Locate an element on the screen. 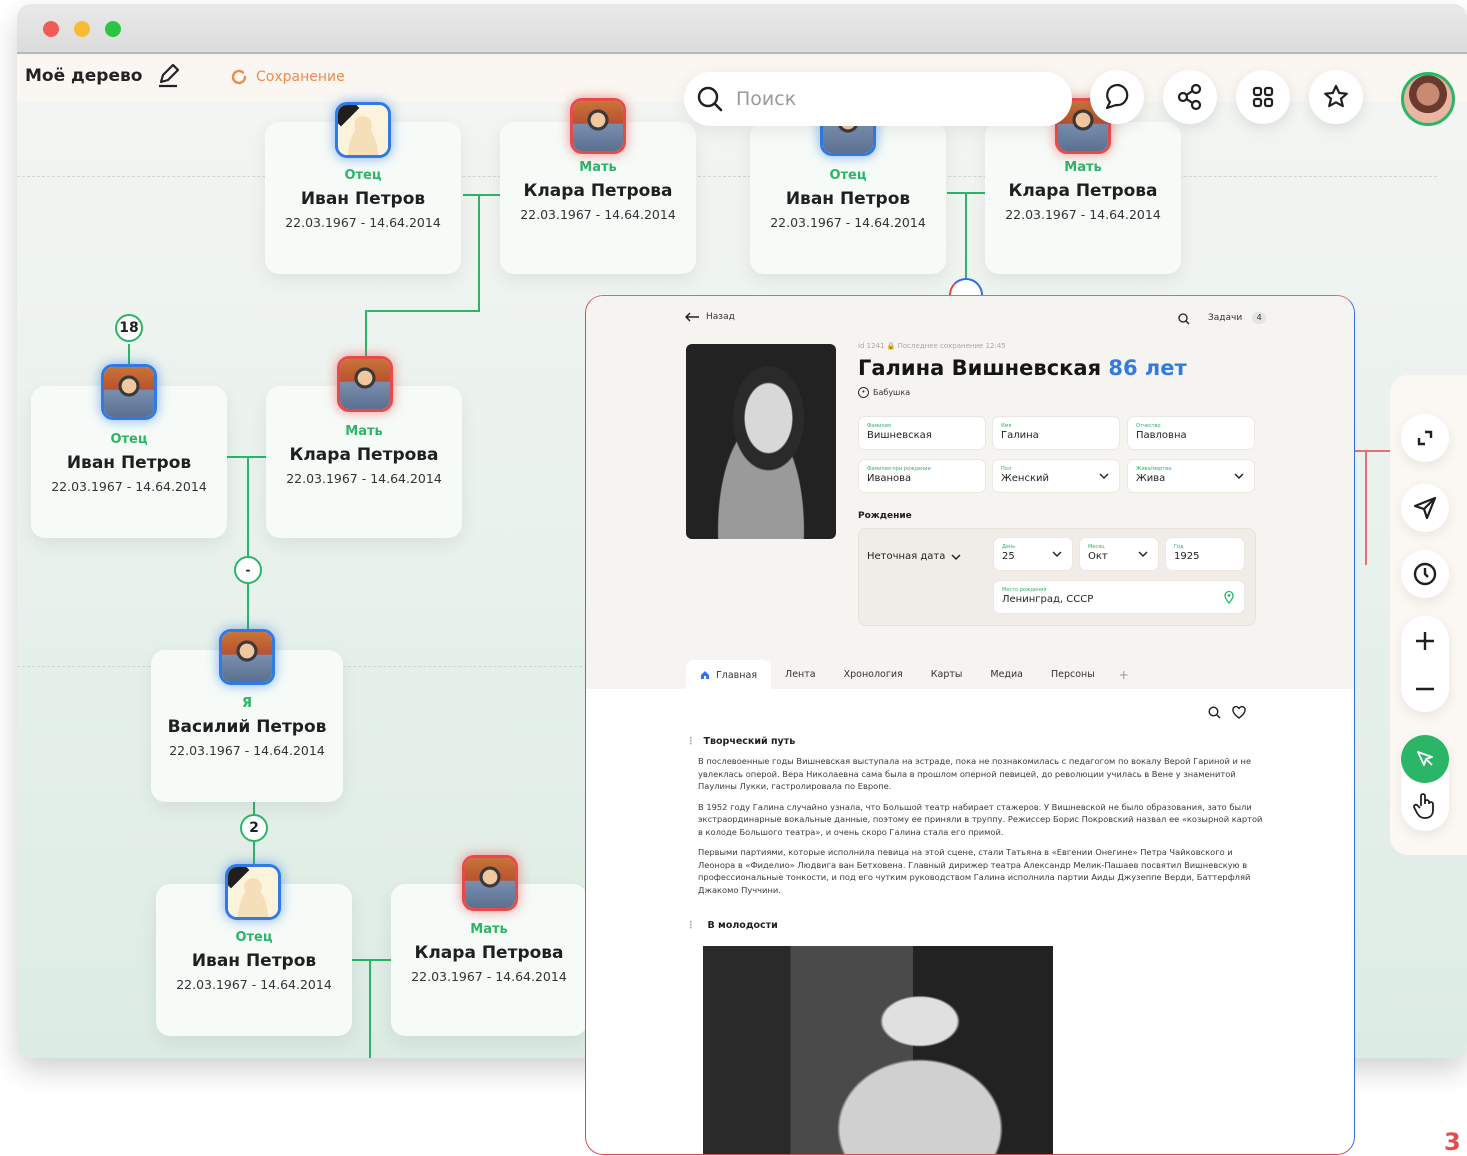  article-photo is located at coordinates (878, 1050).